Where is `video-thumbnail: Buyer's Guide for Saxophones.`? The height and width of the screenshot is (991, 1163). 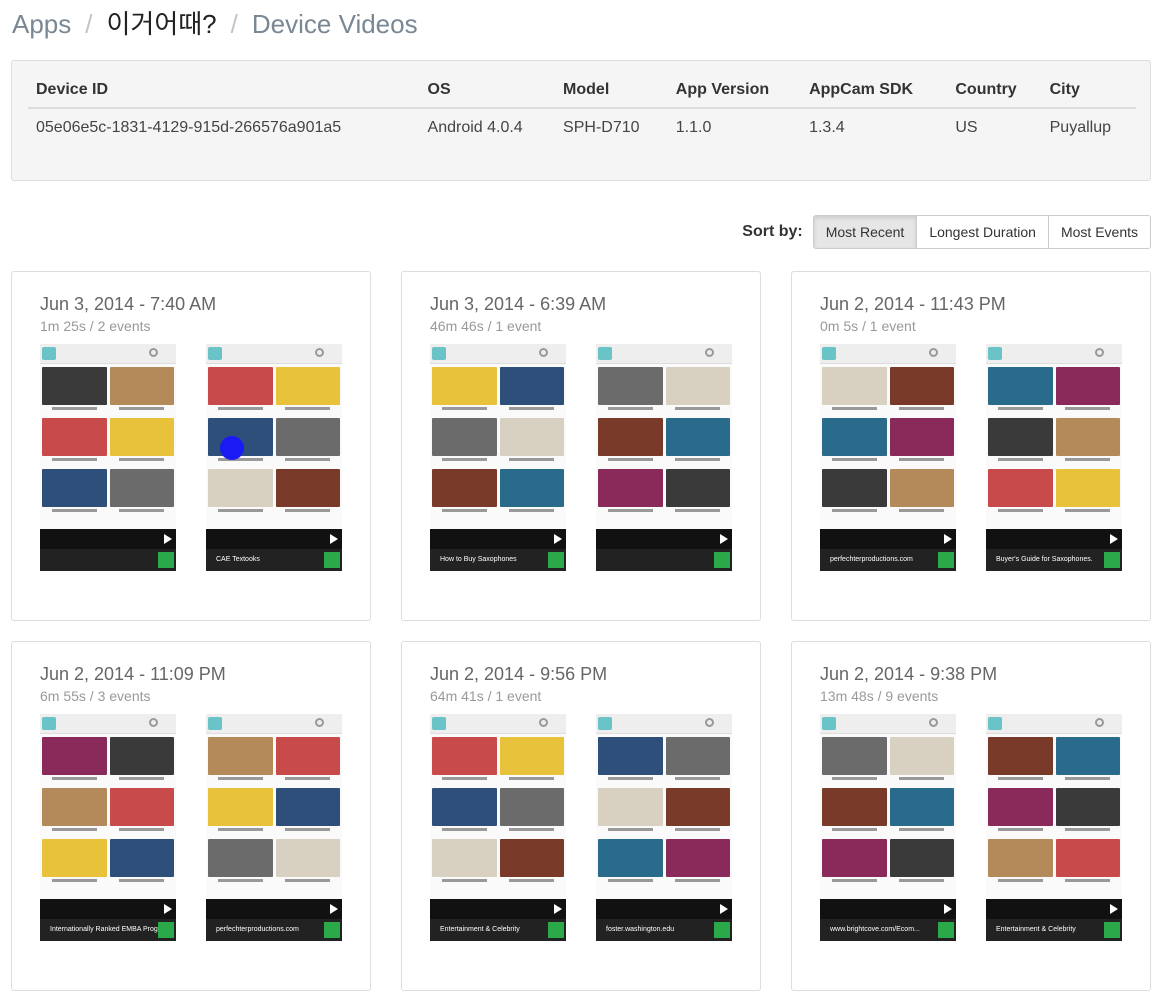 video-thumbnail: Buyer's Guide for Saxophones. is located at coordinates (1054, 457).